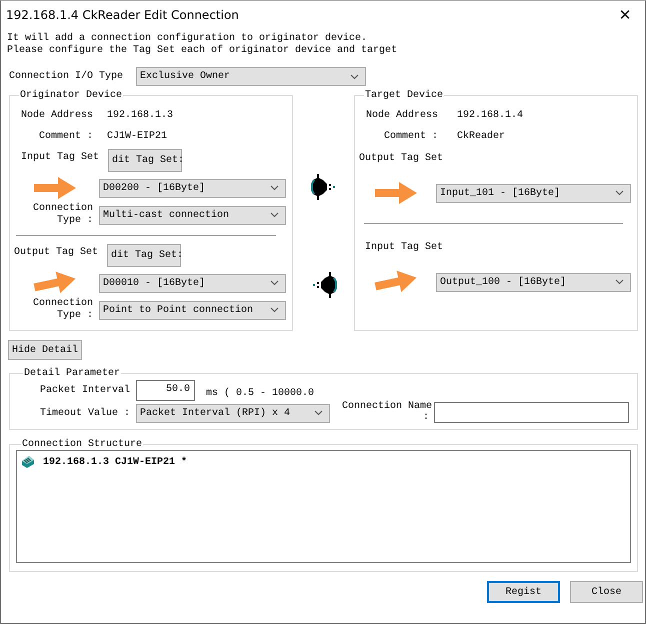  What do you see at coordinates (533, 282) in the screenshot?
I see `tag-set-dropdown: Output_100 - [16Byte]` at bounding box center [533, 282].